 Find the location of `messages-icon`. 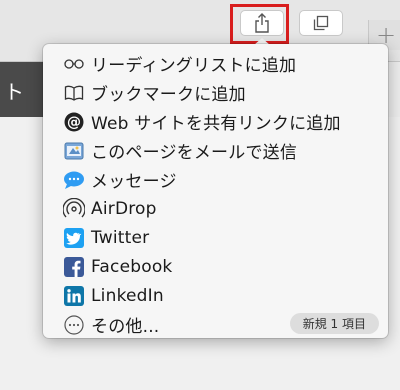

messages-icon is located at coordinates (74, 180).